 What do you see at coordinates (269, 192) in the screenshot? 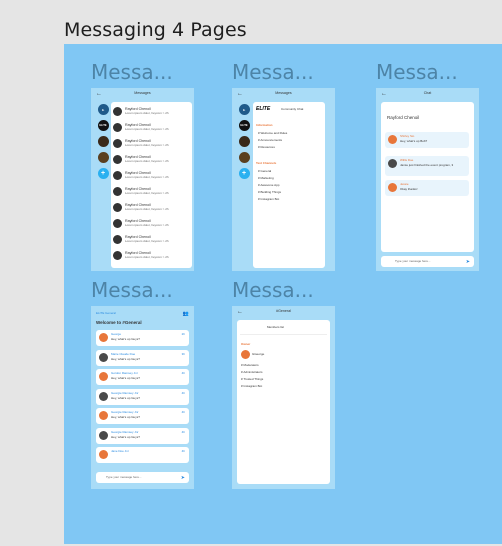
I see `channel-item: # Building Things` at bounding box center [269, 192].